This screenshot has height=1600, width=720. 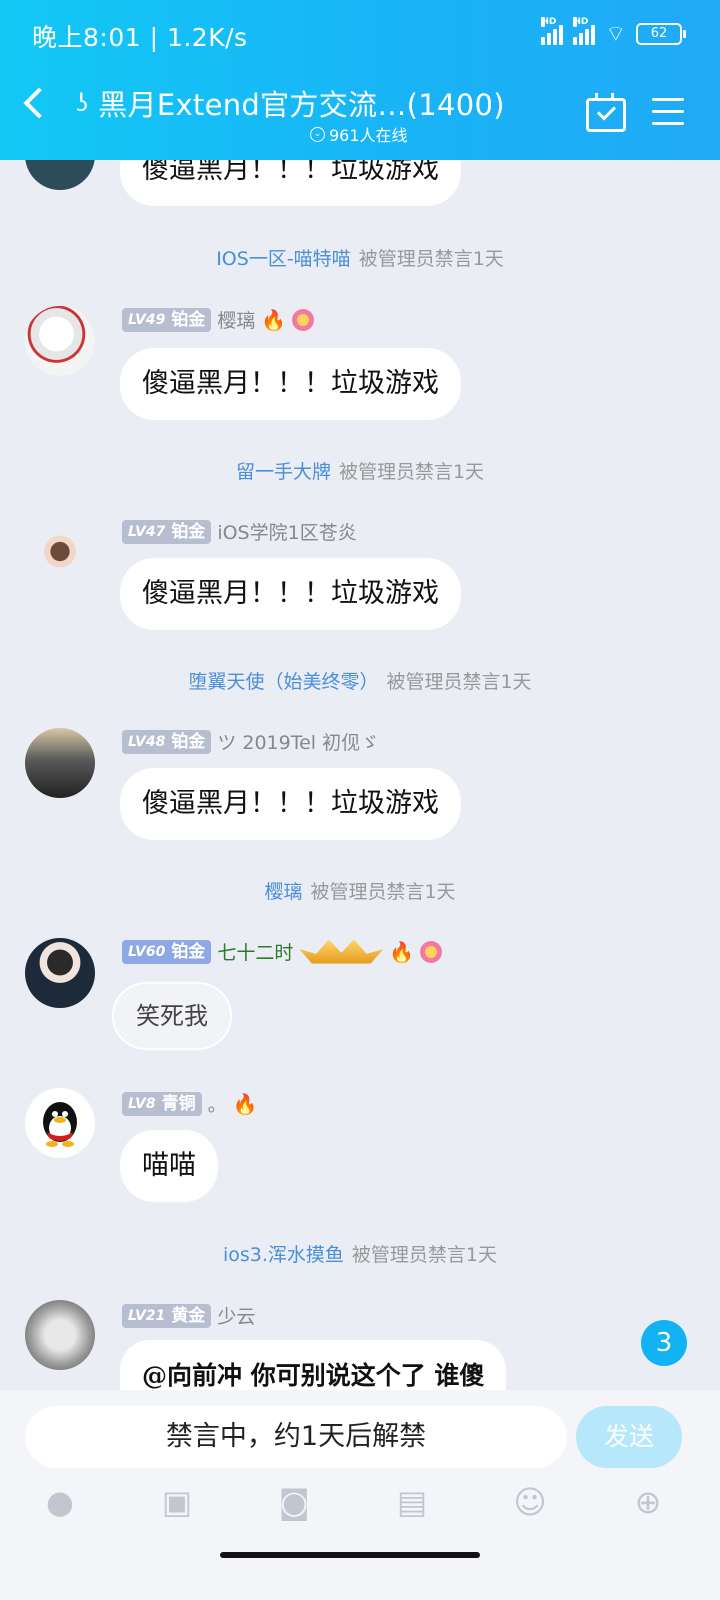 What do you see at coordinates (286, 531) in the screenshot?
I see `sender-name: iOS学院1区苍炎` at bounding box center [286, 531].